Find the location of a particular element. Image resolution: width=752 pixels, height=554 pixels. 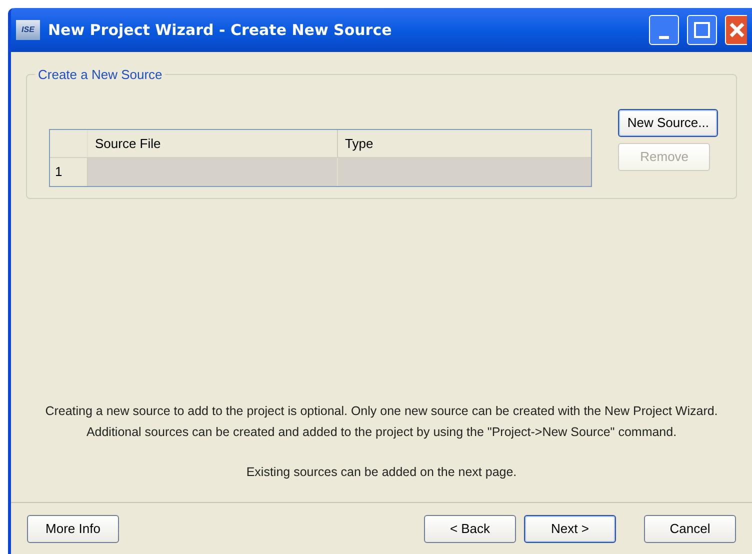

description-text: Creating a new source to add to the project is optional. Only one new source can be created with the New Project Wizard. Additional sources can be created and added to the project by using the "Project->New Source" command. is located at coordinates (381, 422).